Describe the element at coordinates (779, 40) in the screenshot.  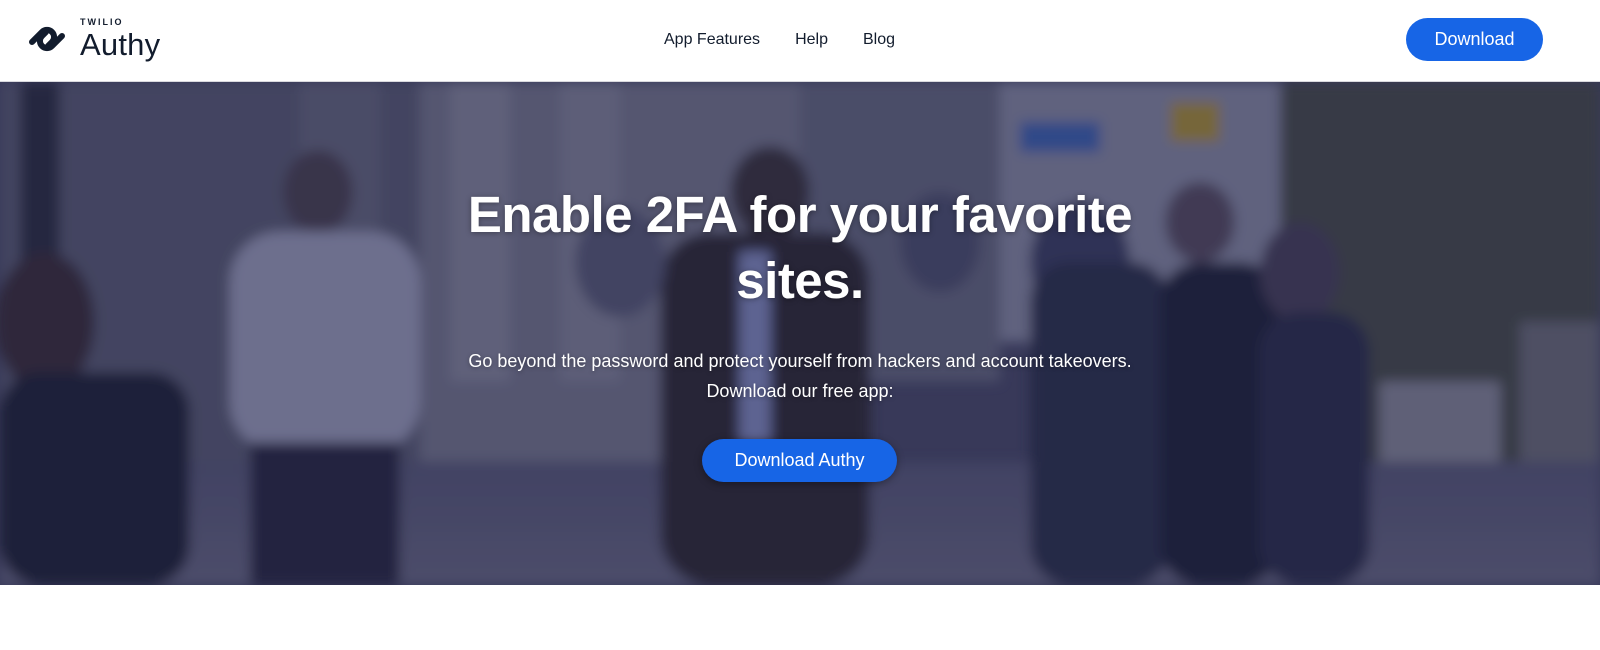
I see `main-nav: App Features Help Blog` at that location.